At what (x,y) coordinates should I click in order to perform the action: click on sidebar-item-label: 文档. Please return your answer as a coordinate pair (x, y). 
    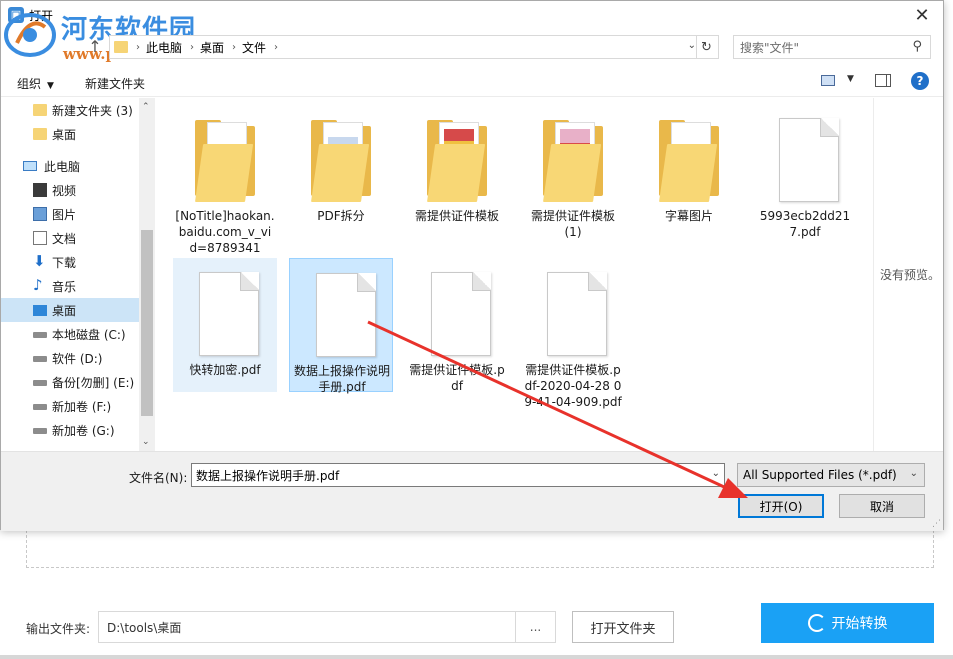
    Looking at the image, I should click on (64, 238).